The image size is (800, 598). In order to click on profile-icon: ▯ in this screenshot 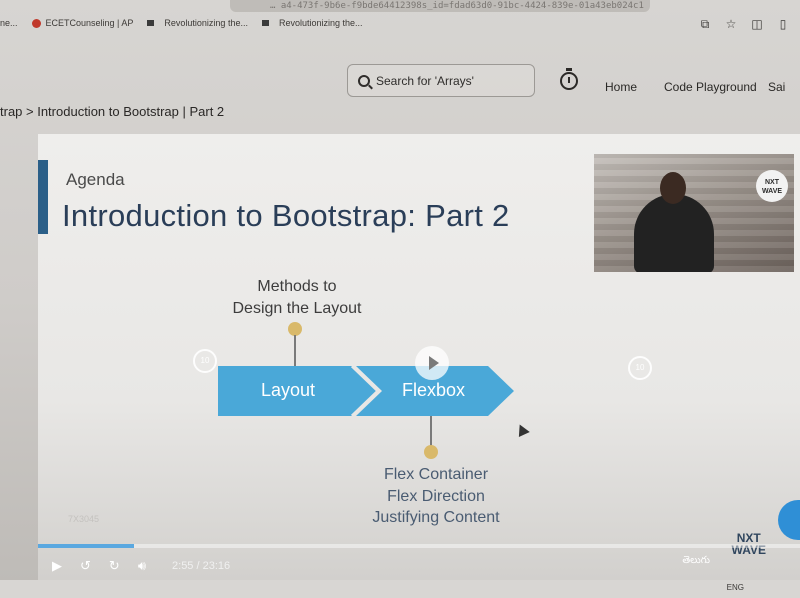, I will do `click(783, 24)`.